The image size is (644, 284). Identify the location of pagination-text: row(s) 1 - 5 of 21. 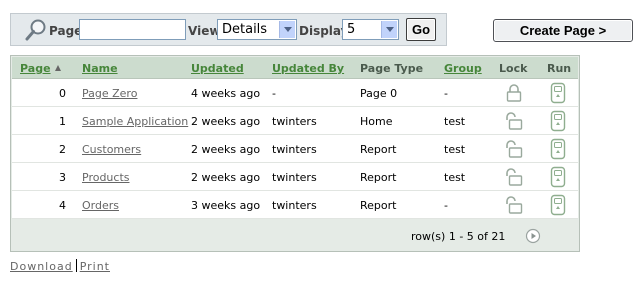
(458, 236).